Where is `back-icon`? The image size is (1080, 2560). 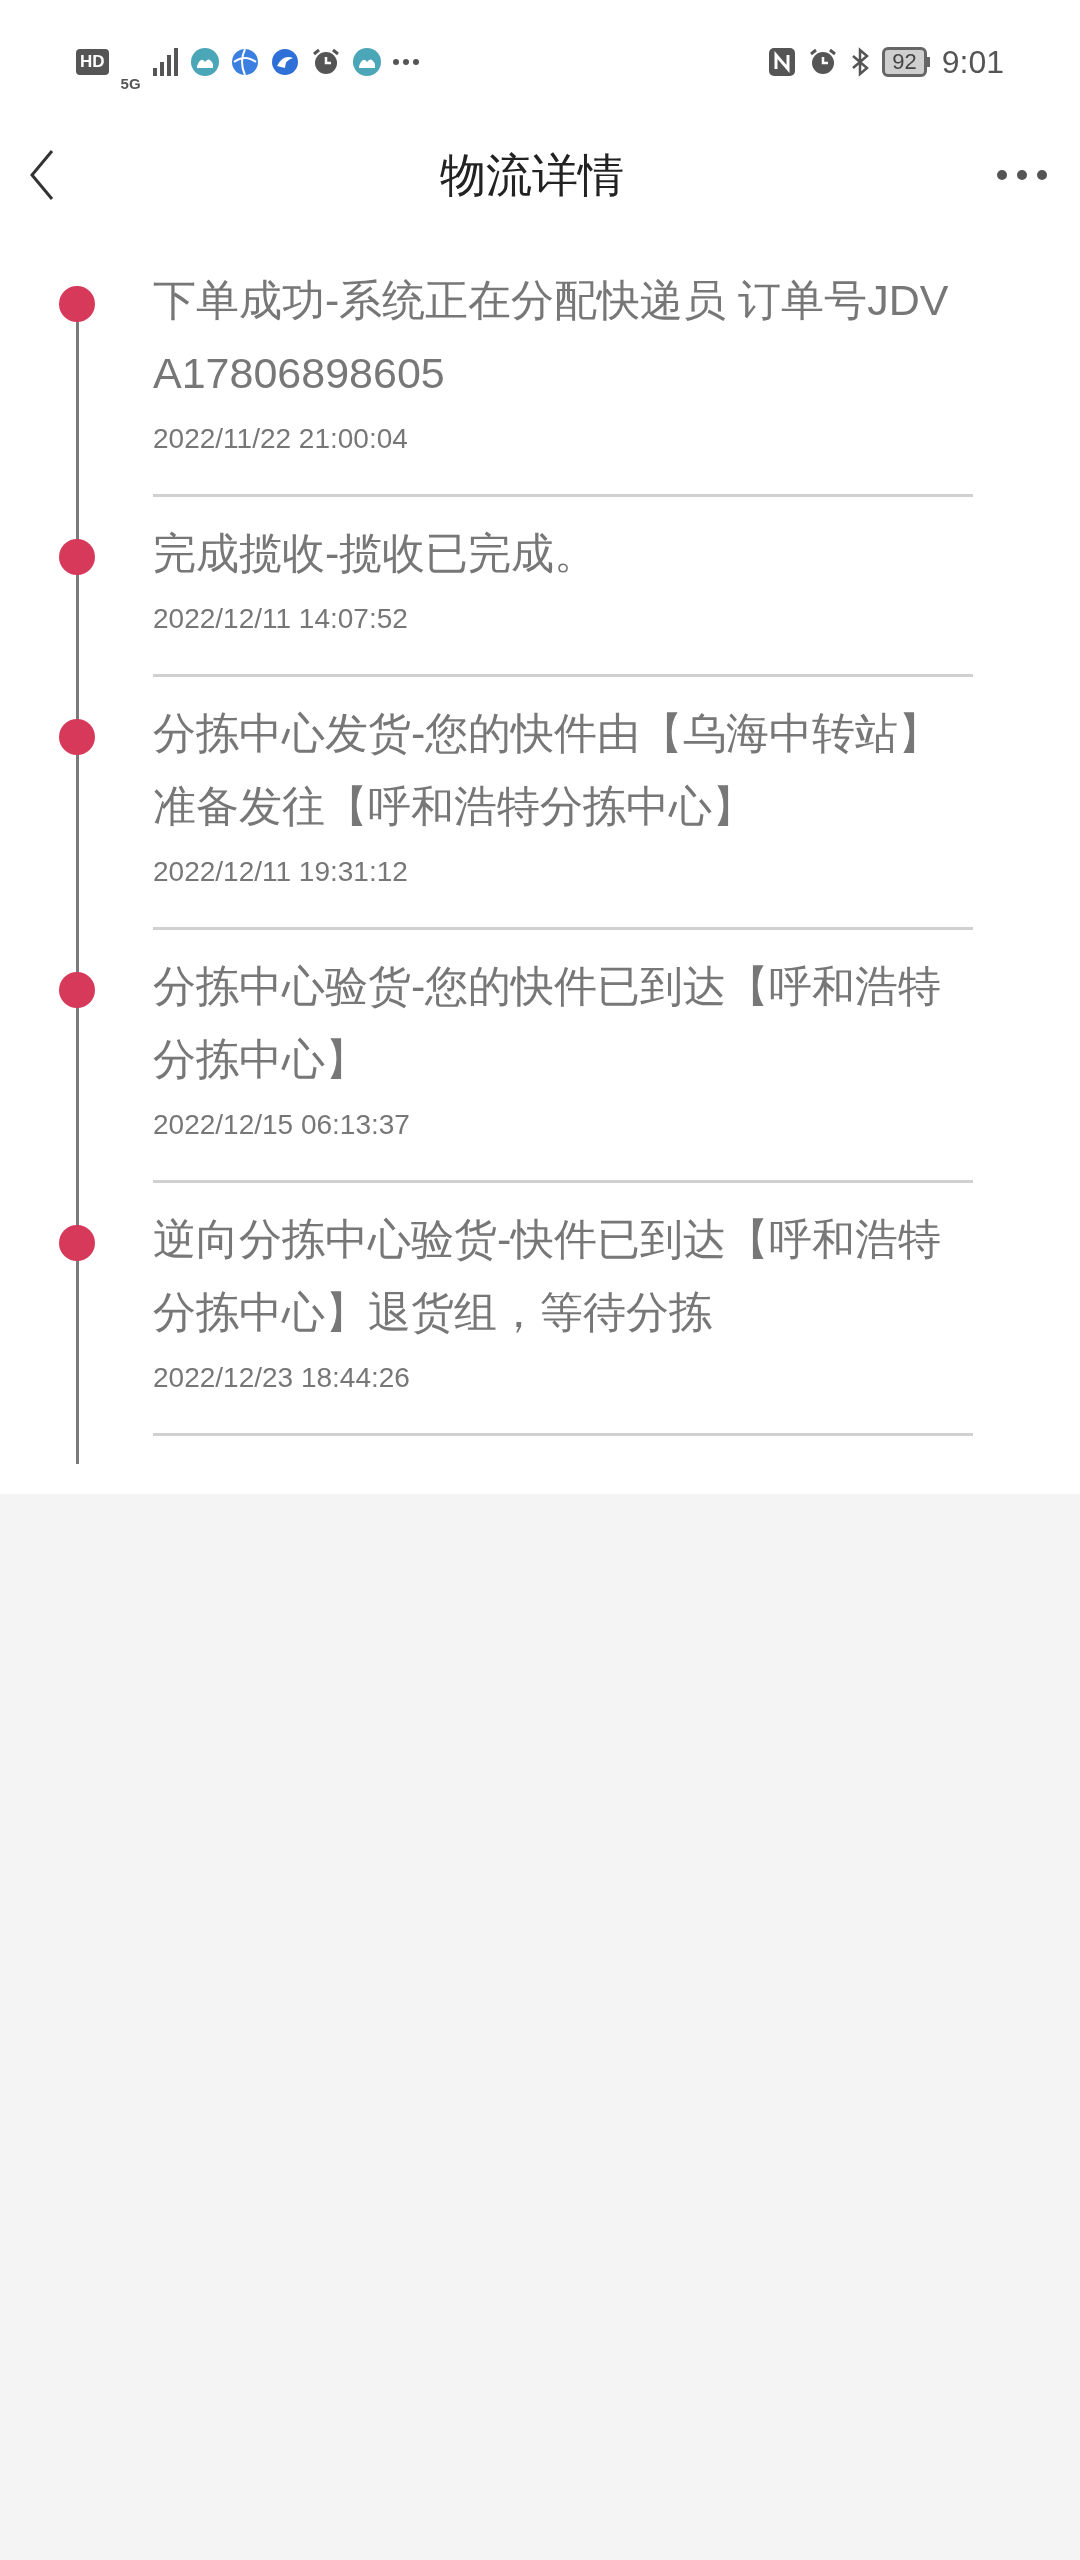 back-icon is located at coordinates (42, 175).